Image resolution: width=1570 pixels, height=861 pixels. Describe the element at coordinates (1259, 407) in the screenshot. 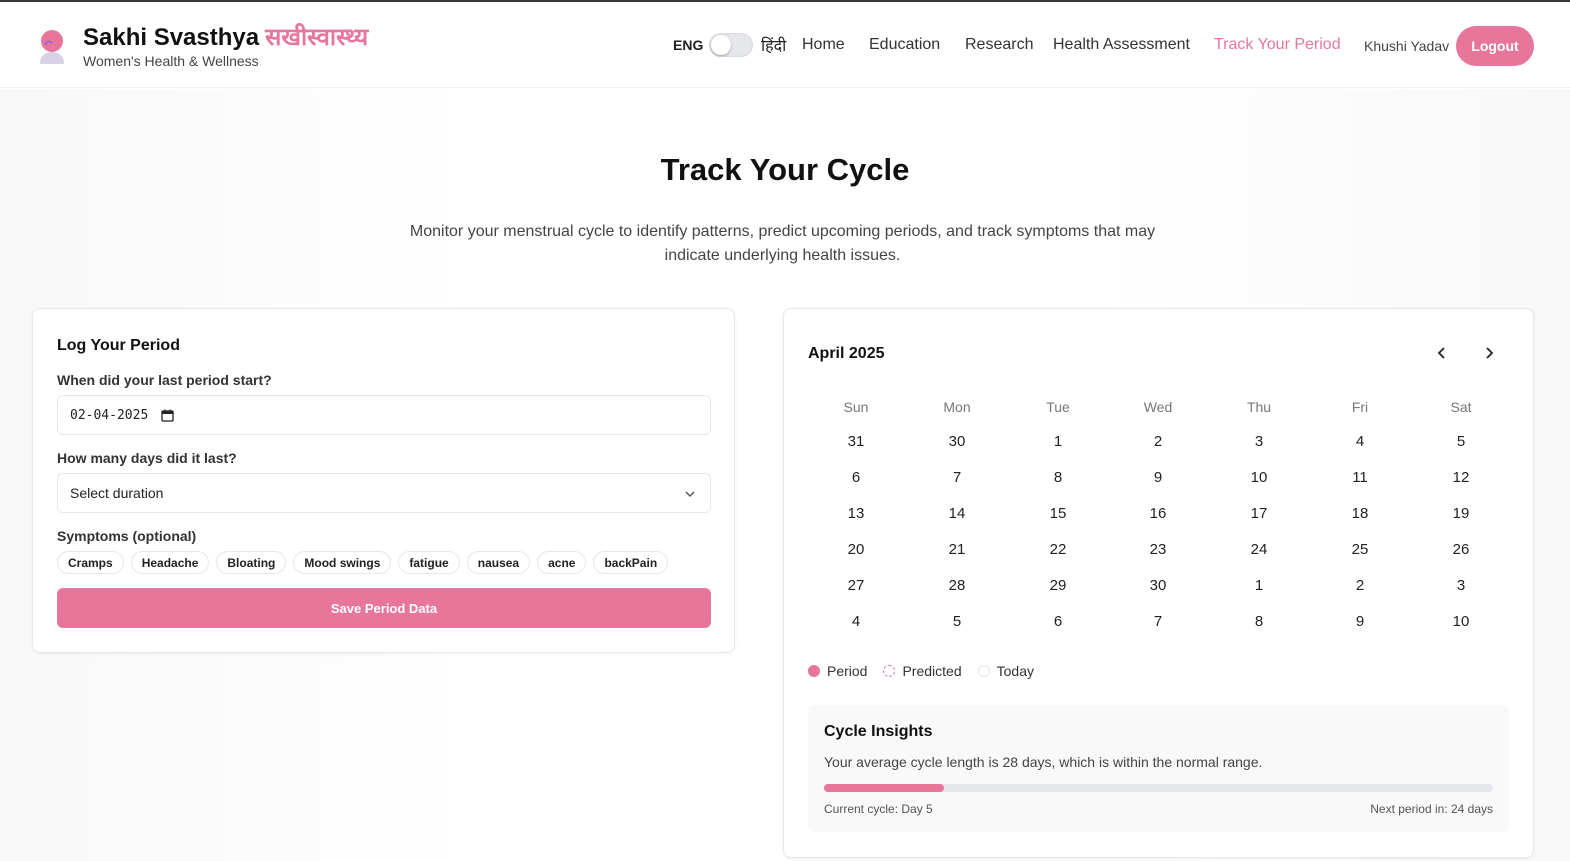

I see `weekday-thu: Thu` at that location.